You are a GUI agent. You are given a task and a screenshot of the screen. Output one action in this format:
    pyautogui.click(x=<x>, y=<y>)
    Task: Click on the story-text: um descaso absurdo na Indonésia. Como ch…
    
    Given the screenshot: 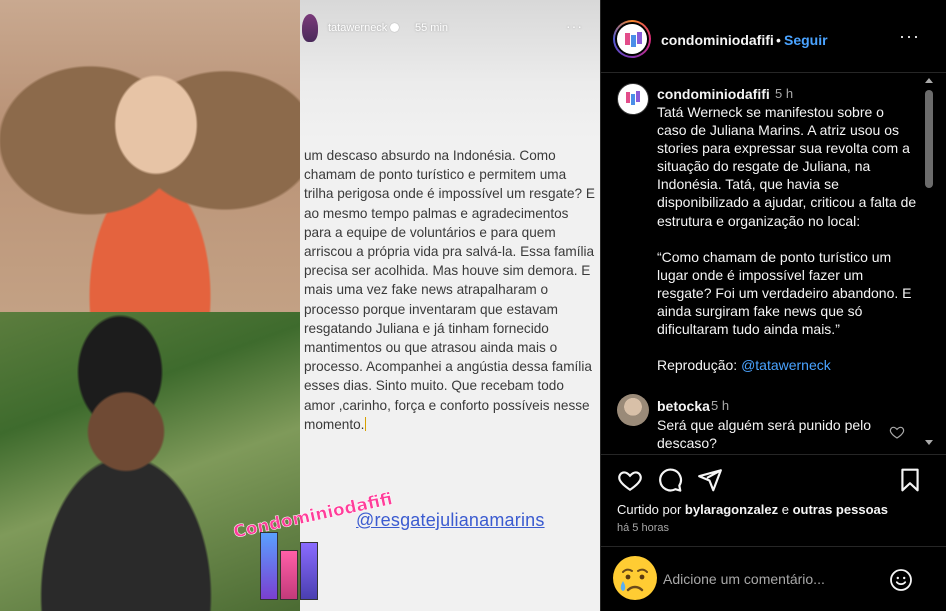 What is the action you would take?
    pyautogui.click(x=449, y=290)
    